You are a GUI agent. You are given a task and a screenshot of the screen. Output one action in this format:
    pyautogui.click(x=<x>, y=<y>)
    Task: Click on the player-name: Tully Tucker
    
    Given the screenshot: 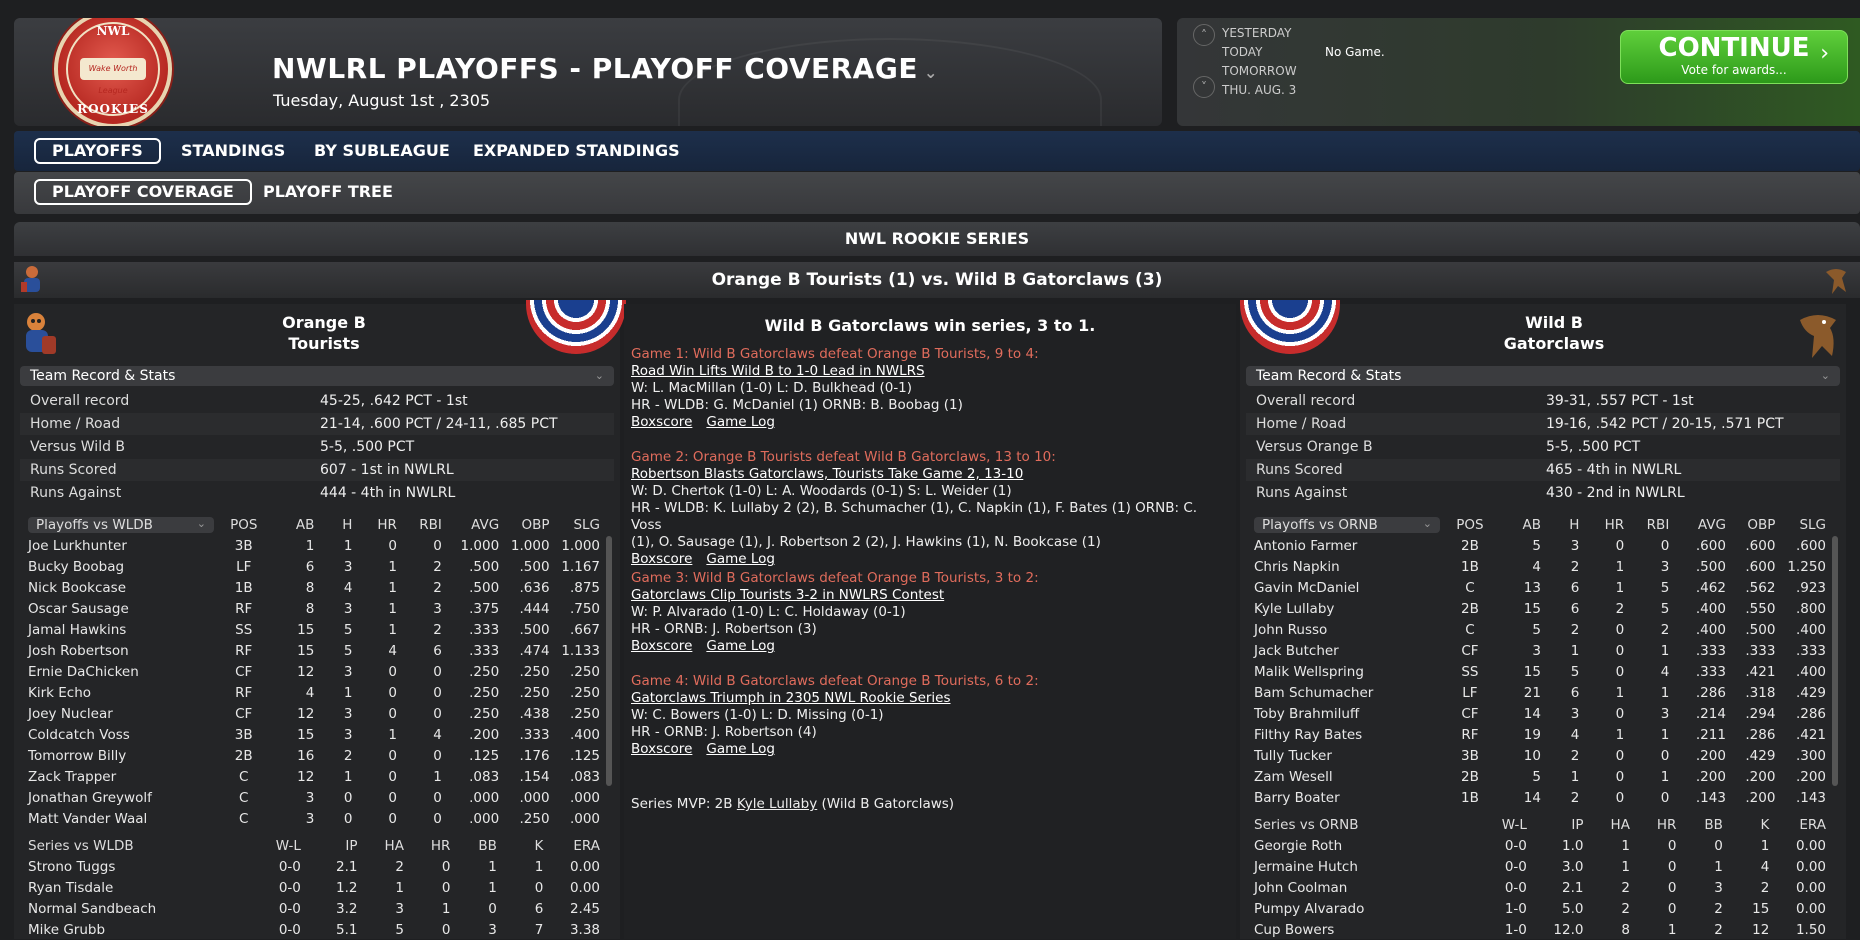 What is the action you would take?
    pyautogui.click(x=1345, y=755)
    